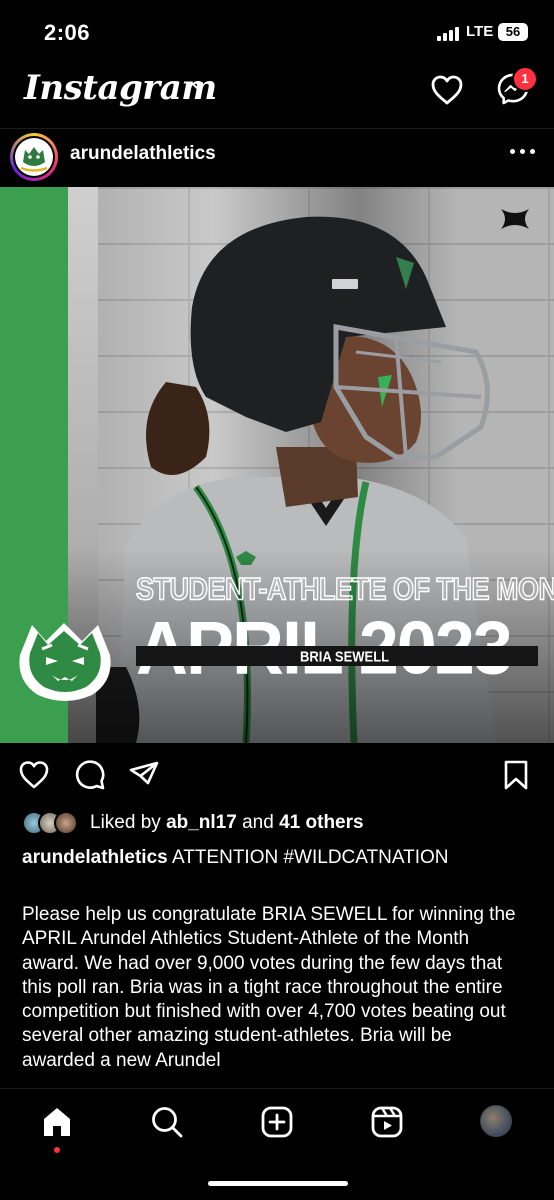 Image resolution: width=554 pixels, height=1200 pixels. I want to click on home-notification-dot, so click(57, 1150).